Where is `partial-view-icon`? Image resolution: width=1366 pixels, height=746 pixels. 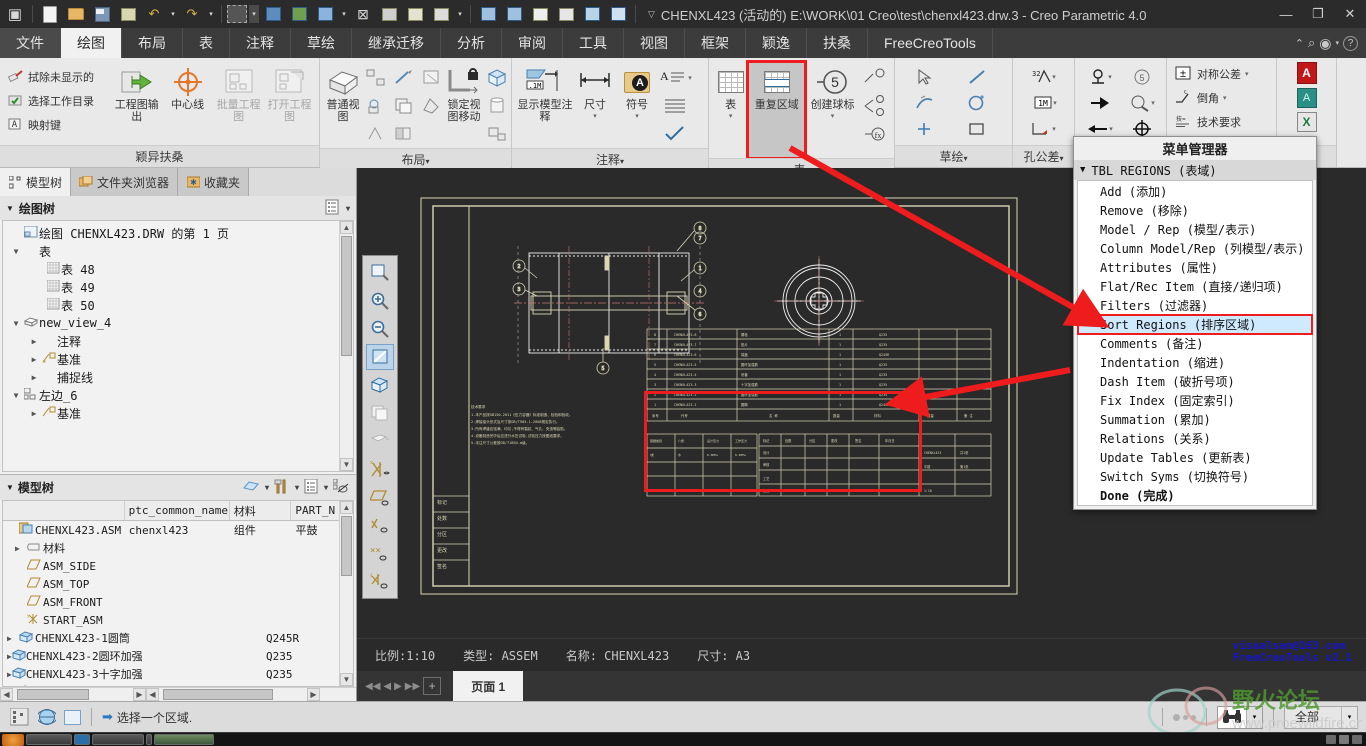
partial-view-icon is located at coordinates (432, 106).